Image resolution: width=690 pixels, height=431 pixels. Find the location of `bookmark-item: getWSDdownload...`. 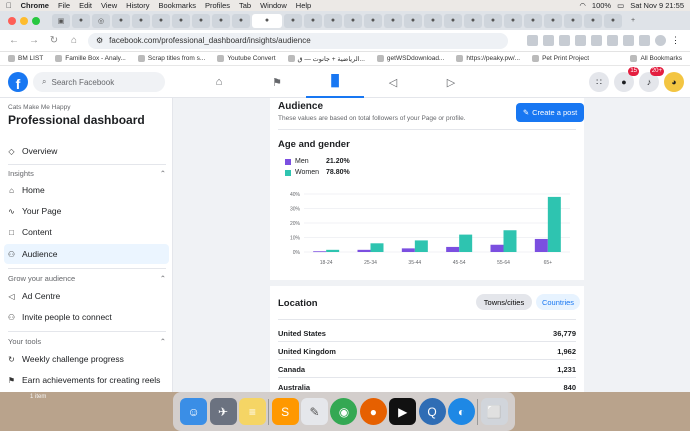

bookmark-item: getWSDdownload... is located at coordinates (410, 58).